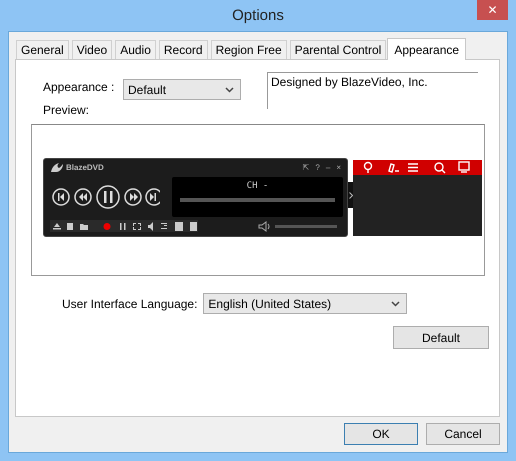 The height and width of the screenshot is (461, 516). Describe the element at coordinates (79, 87) in the screenshot. I see `appearance-label: Appearance :` at that location.